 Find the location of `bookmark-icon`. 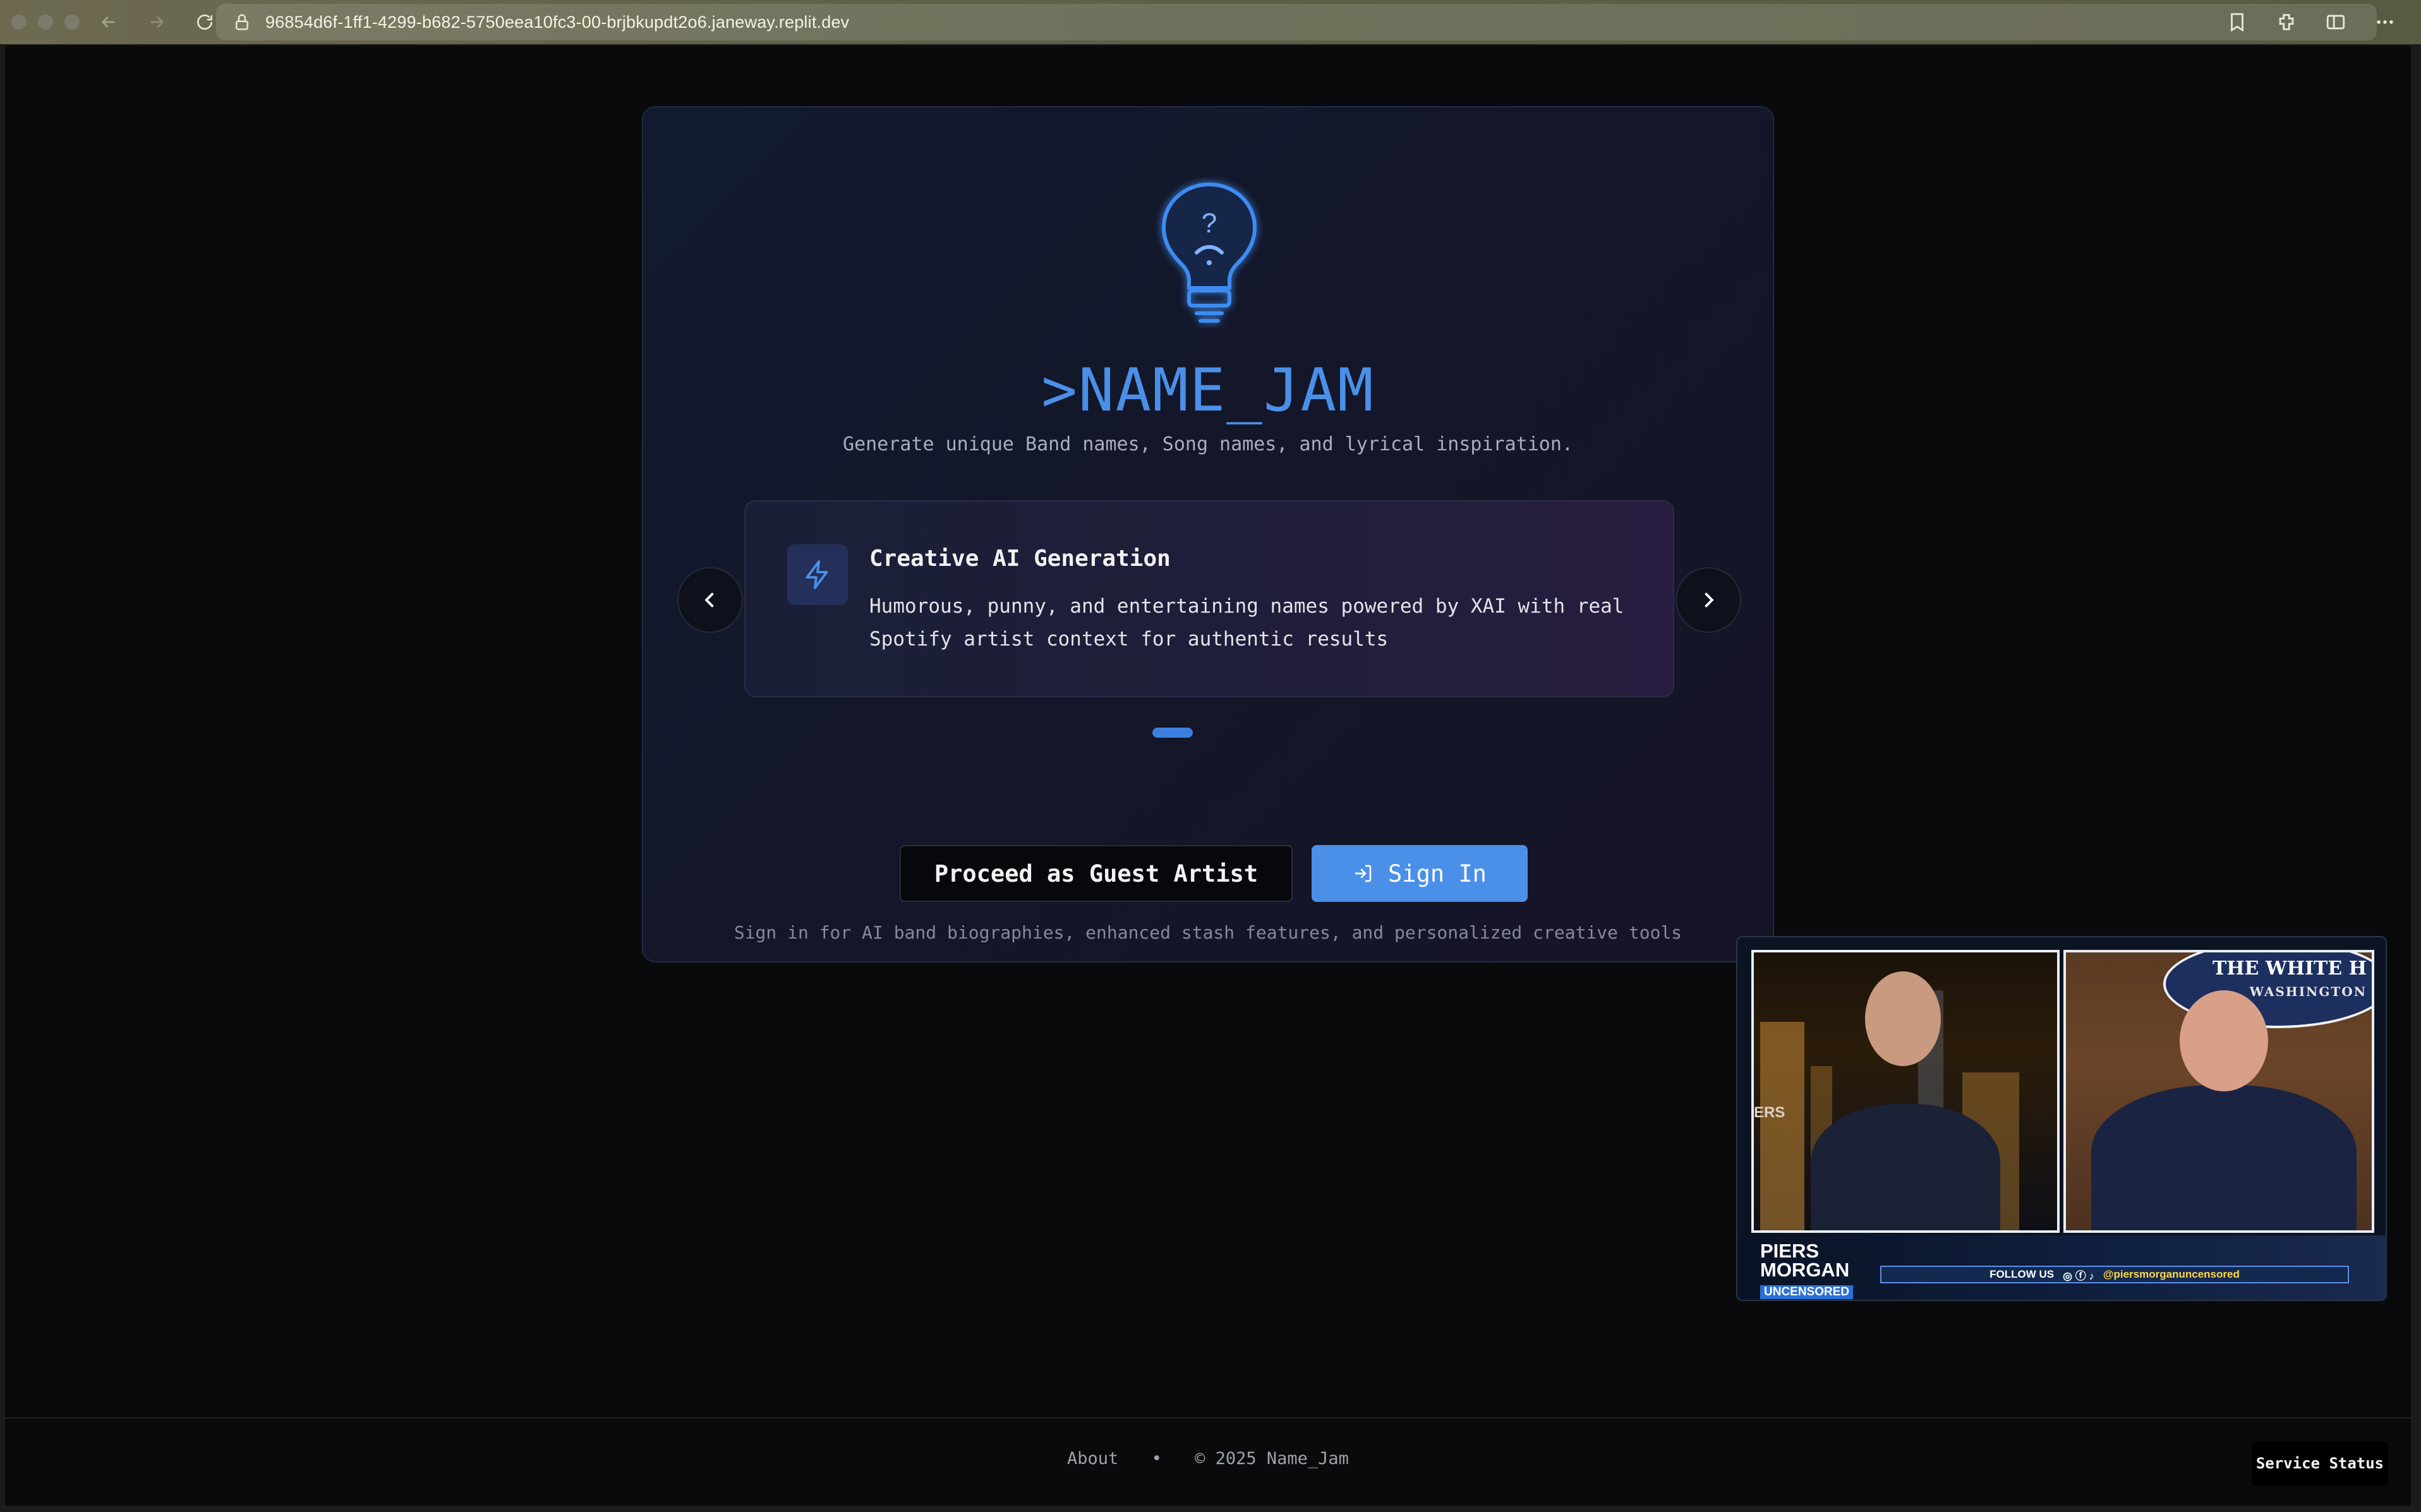

bookmark-icon is located at coordinates (2237, 22).